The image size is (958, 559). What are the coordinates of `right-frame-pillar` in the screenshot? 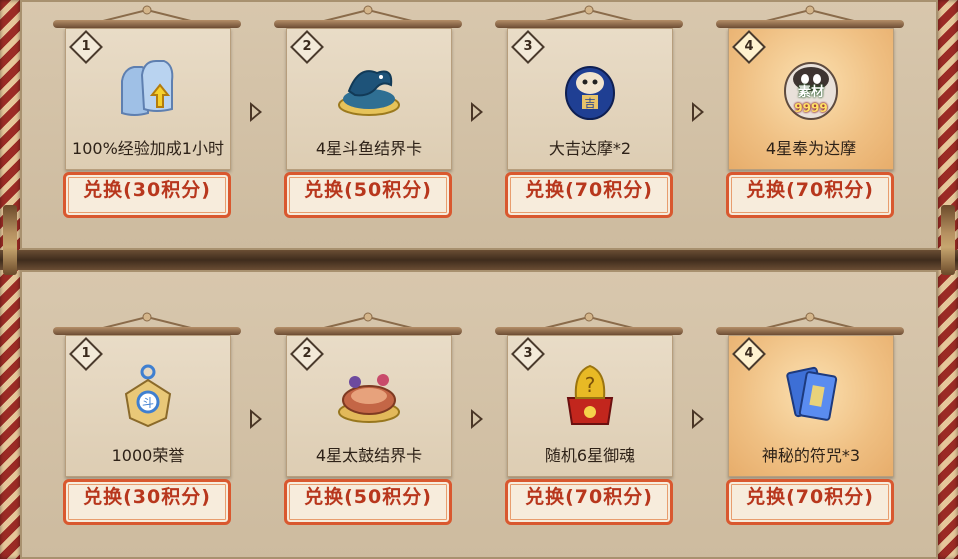 It's located at (948, 279).